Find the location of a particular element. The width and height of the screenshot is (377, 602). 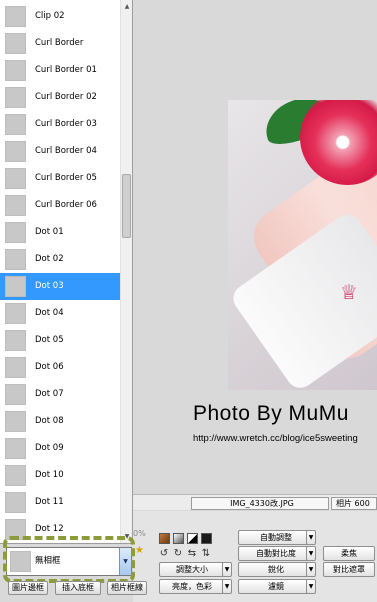

scrollbar-thumb is located at coordinates (126, 206).